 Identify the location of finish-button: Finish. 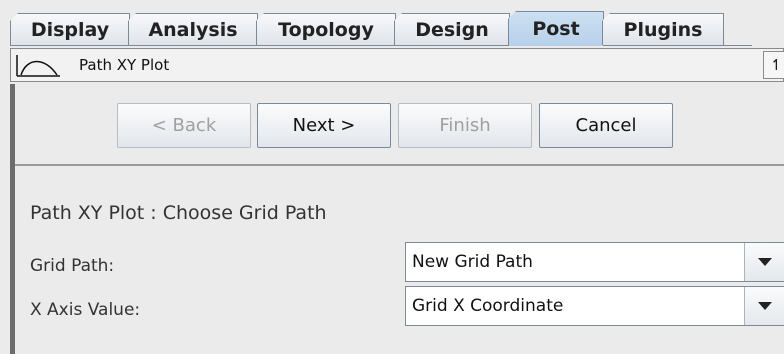
(465, 125).